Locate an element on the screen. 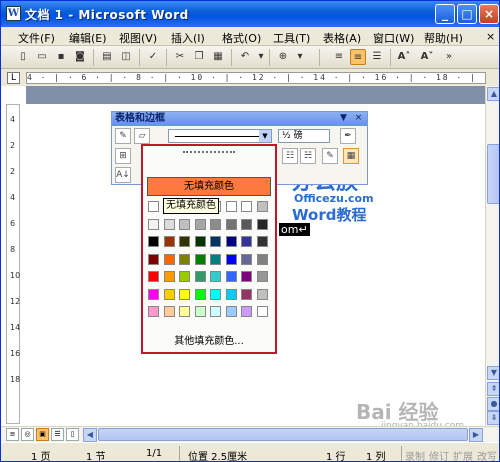 This screenshot has width=500, height=462. reading-view-icon: ▯ is located at coordinates (72, 434).